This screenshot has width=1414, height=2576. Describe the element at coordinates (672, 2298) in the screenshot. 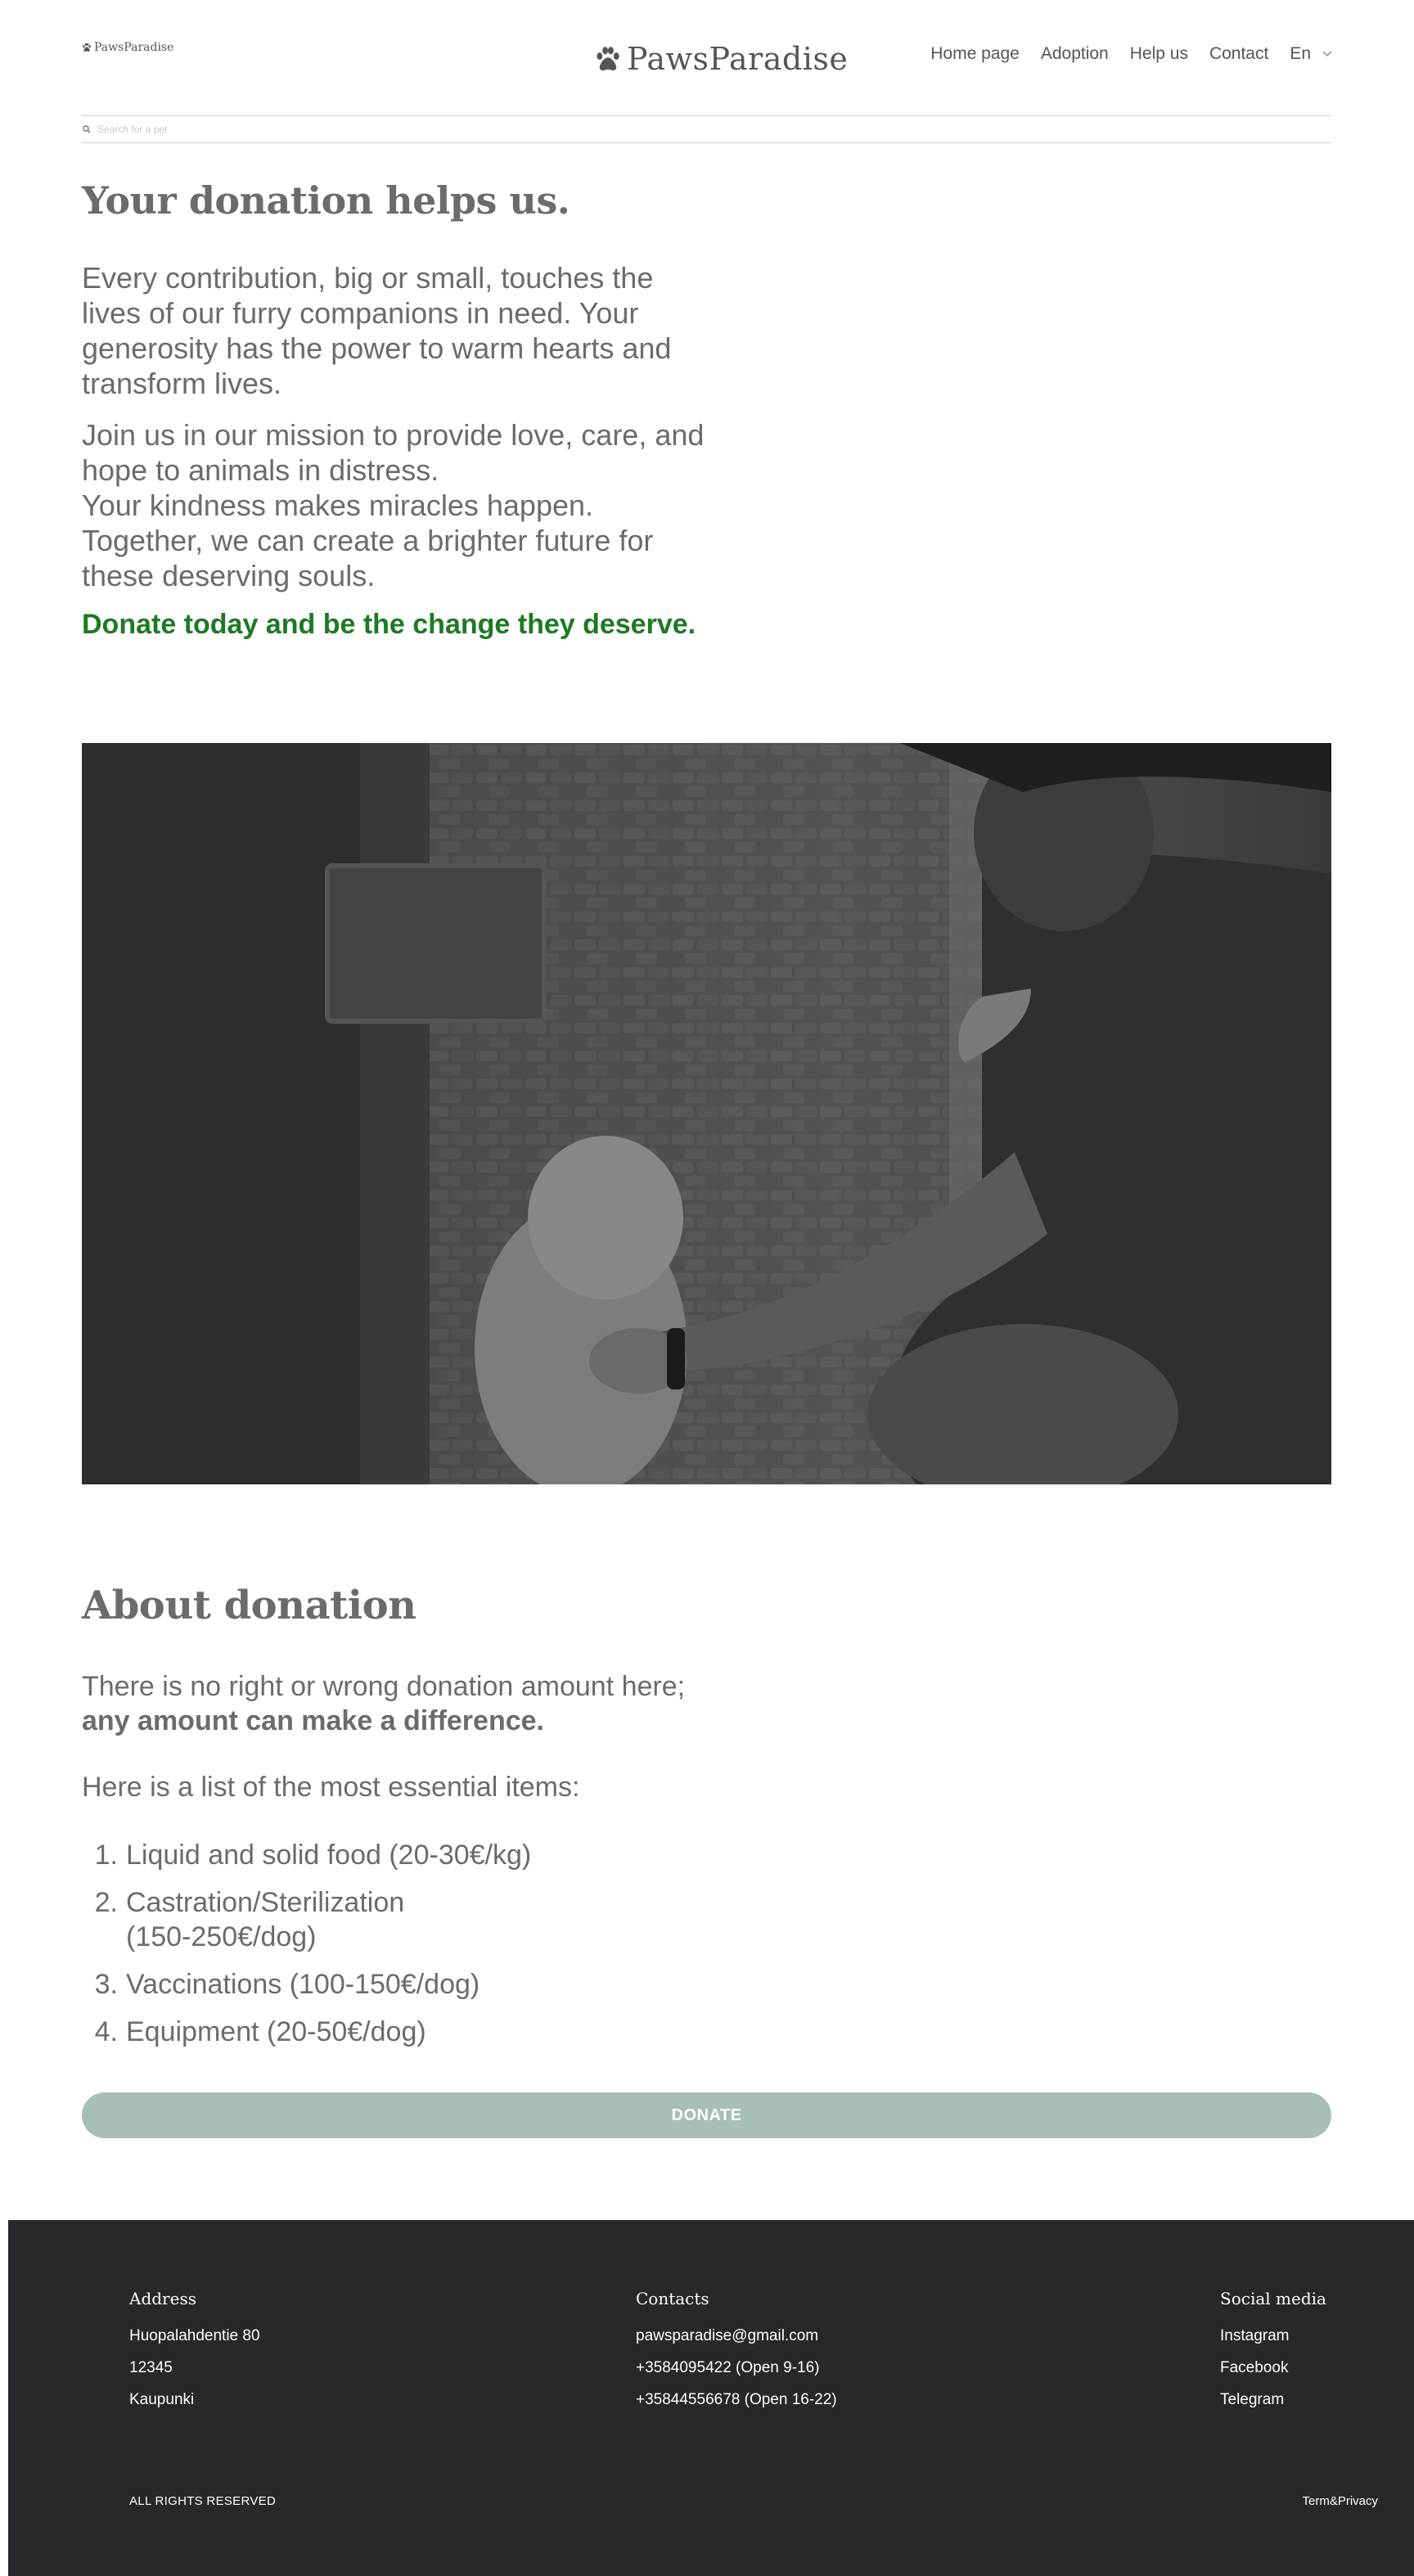

I see `footer-contacts-title: Contacts` at that location.